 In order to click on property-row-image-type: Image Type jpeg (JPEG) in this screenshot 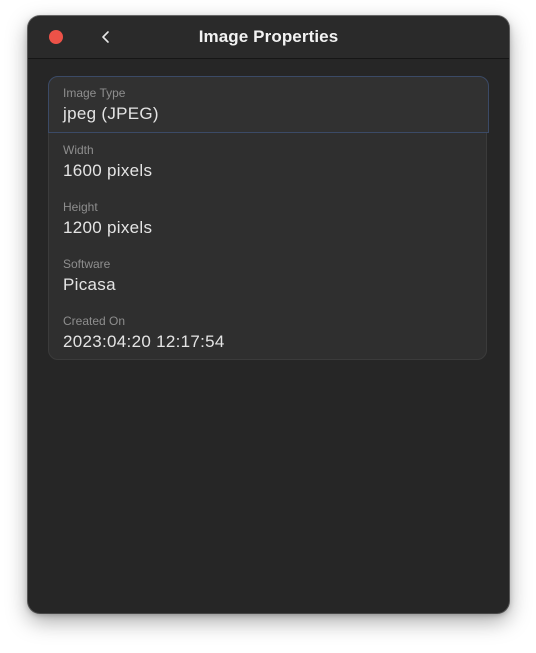, I will do `click(268, 104)`.